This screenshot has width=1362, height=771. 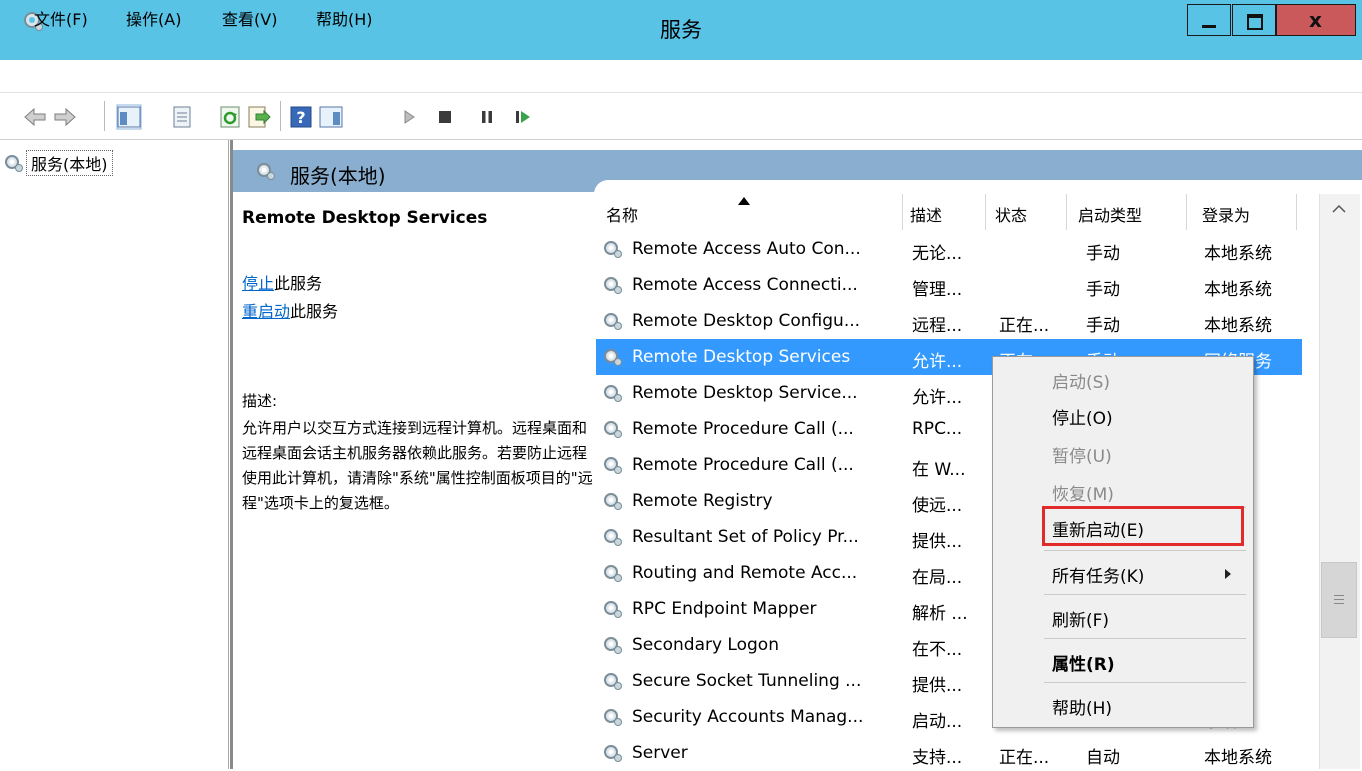 What do you see at coordinates (1083, 495) in the screenshot?
I see `menu-item-resume: 恢复(M)` at bounding box center [1083, 495].